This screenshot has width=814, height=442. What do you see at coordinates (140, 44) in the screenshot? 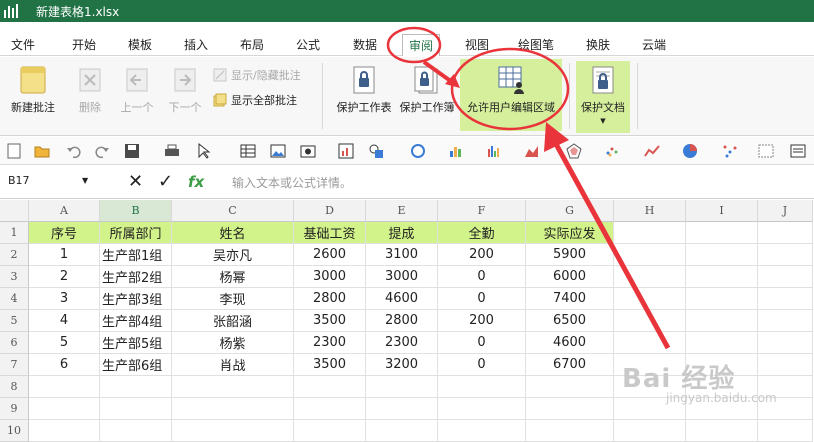
I see `menu-template: 模板` at bounding box center [140, 44].